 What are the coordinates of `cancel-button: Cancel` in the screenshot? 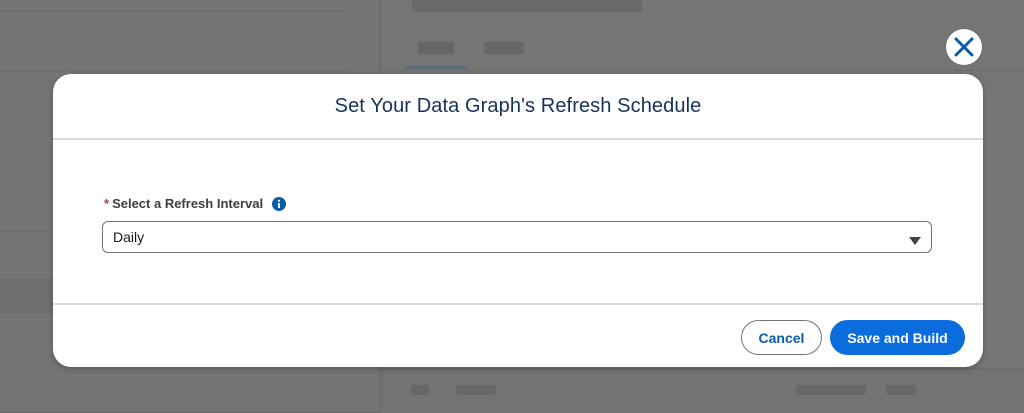 It's located at (781, 337).